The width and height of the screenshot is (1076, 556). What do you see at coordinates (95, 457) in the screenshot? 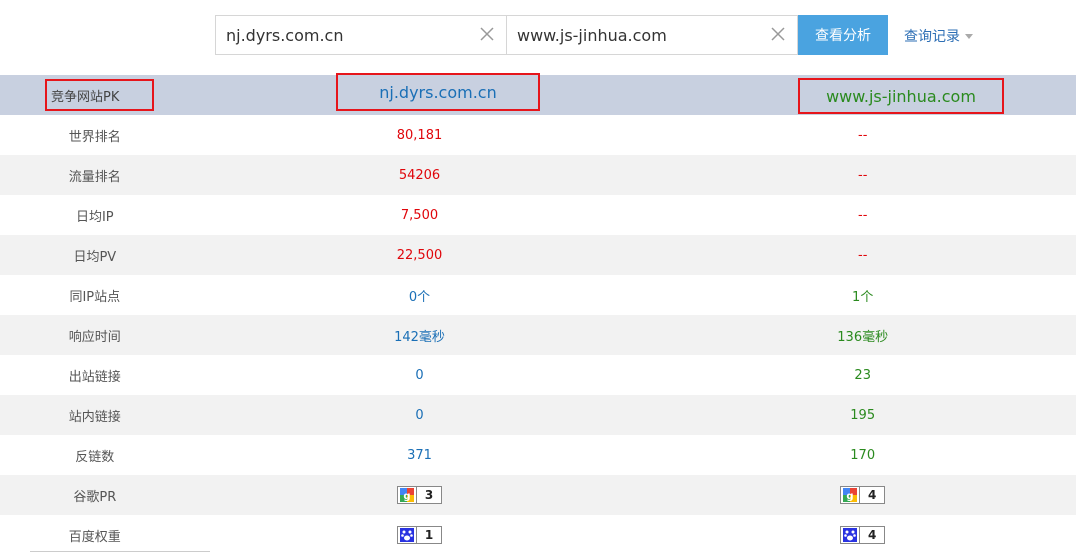
I see `row-label: 反链数` at bounding box center [95, 457].